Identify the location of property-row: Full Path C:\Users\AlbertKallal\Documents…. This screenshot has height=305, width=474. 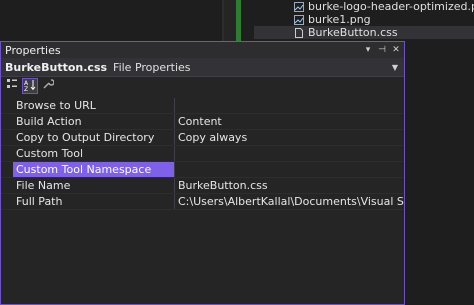
(202, 202).